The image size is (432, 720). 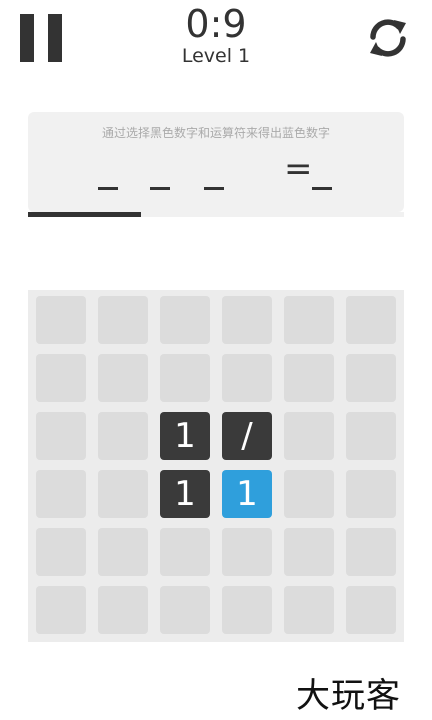 What do you see at coordinates (298, 169) in the screenshot?
I see `equals-sign: =` at bounding box center [298, 169].